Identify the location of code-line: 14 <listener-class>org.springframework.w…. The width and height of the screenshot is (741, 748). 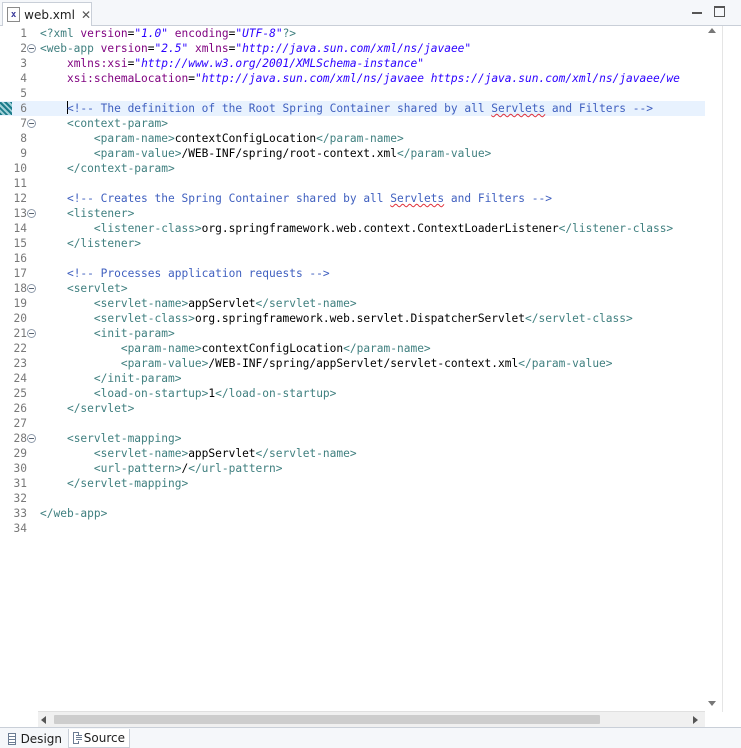
(352, 228).